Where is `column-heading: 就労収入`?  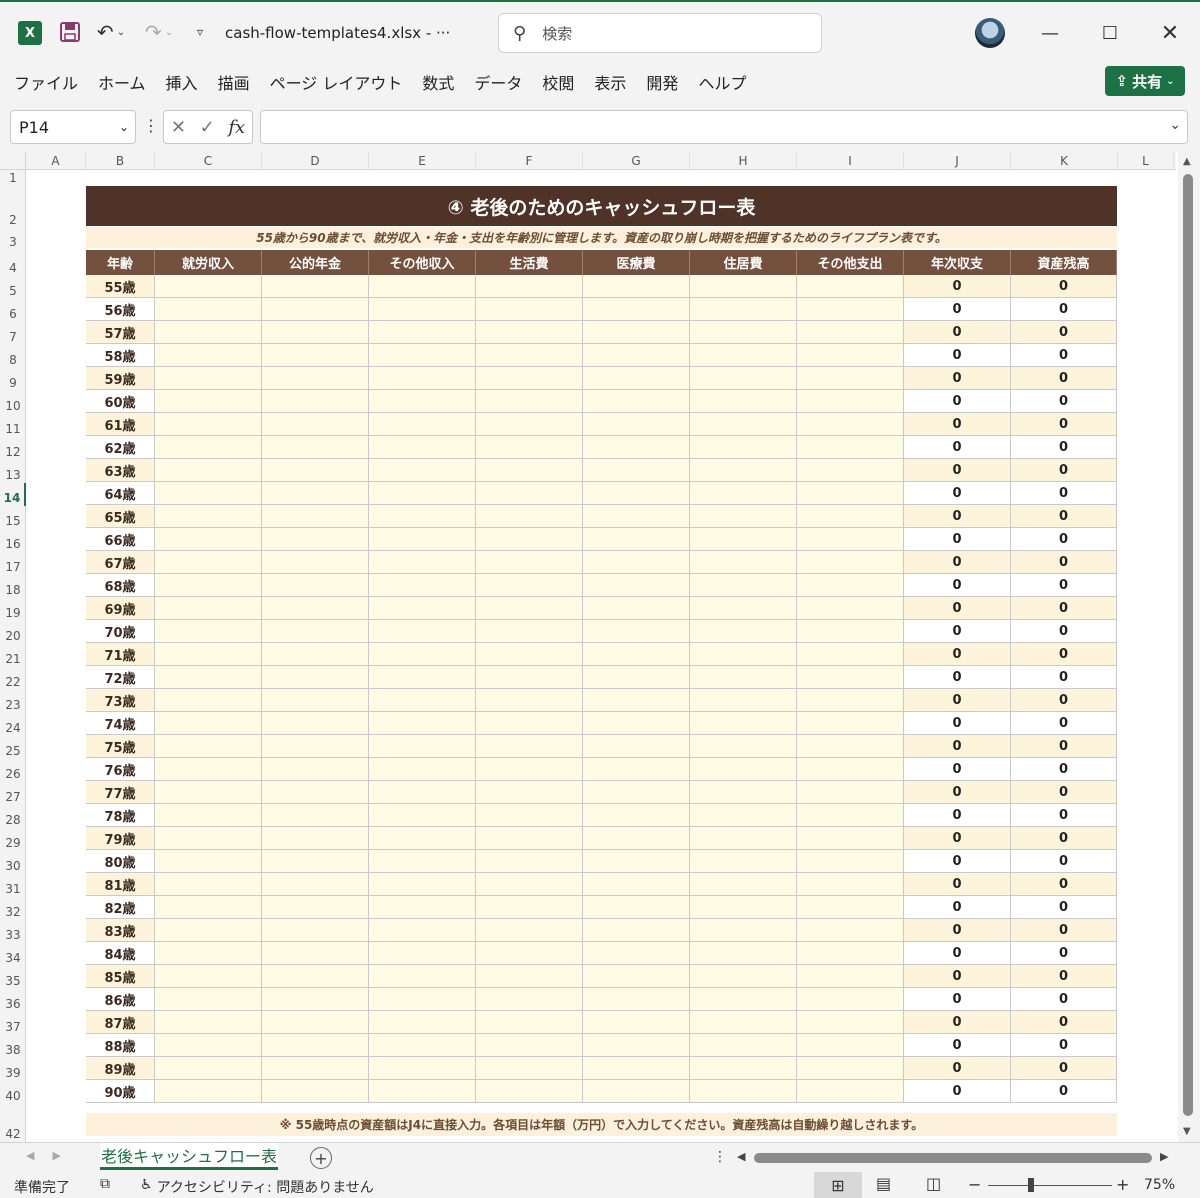
column-heading: 就労収入 is located at coordinates (208, 262).